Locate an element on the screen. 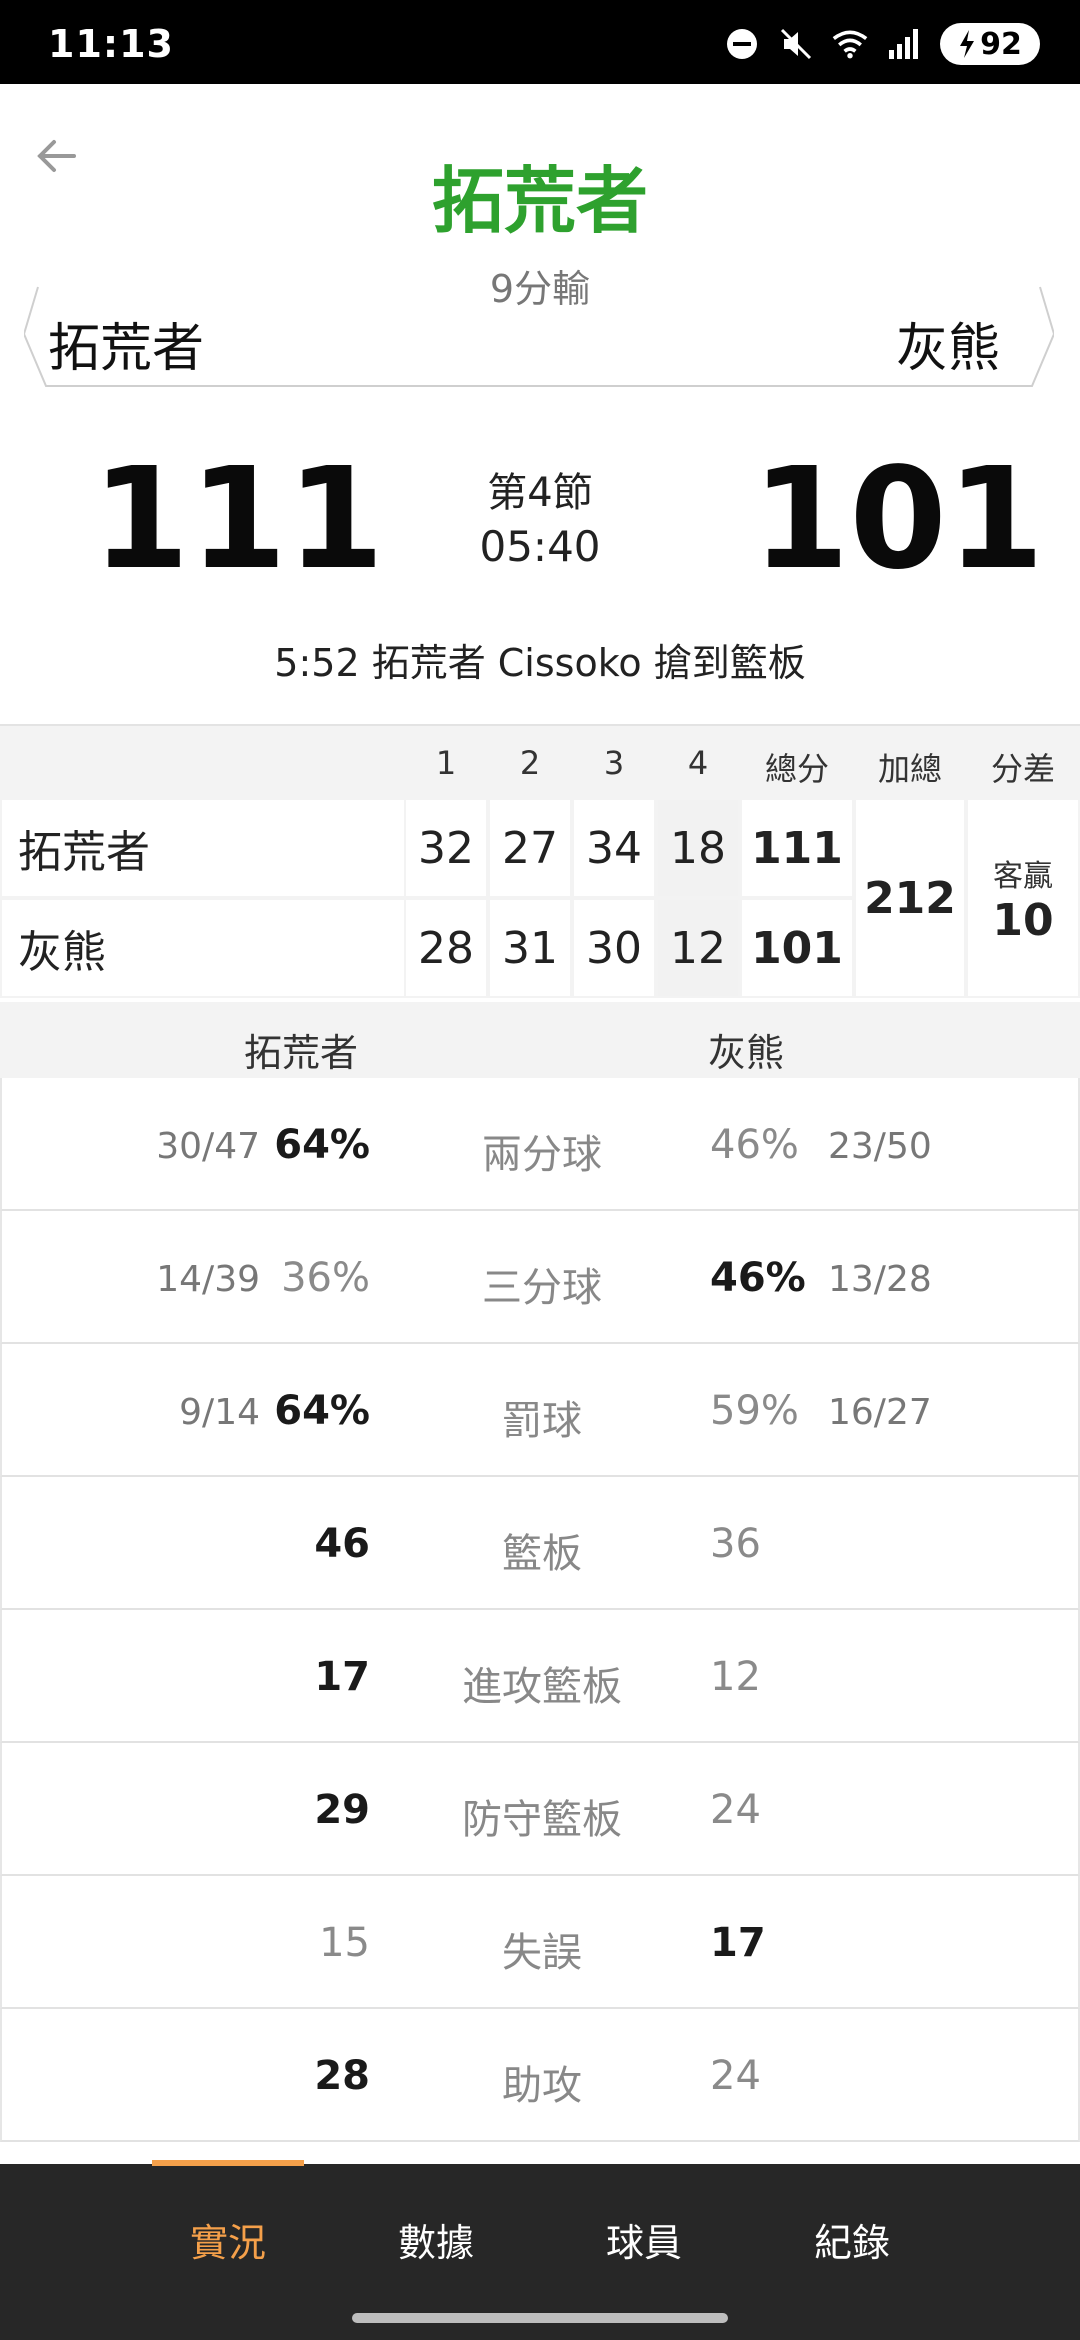 This screenshot has height=2340, width=1080. tab-live: 實況 is located at coordinates (228, 2239).